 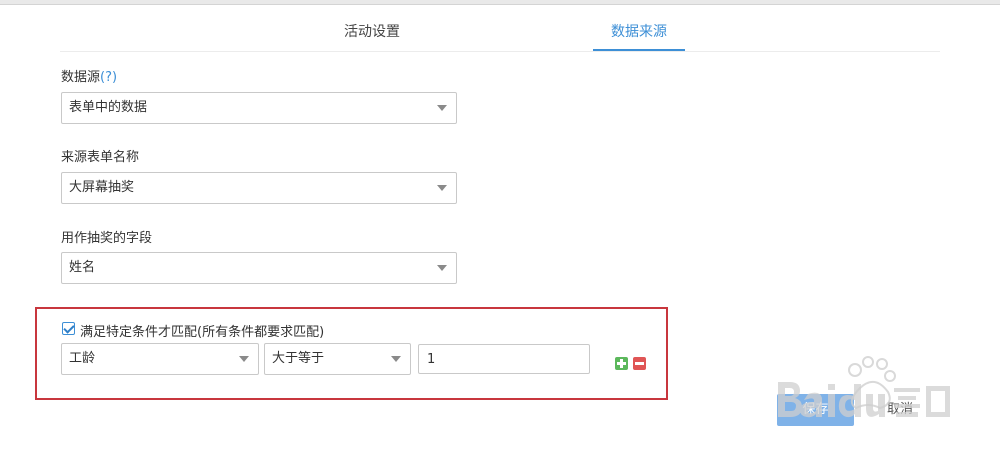 I want to click on condition-value-input, so click(x=504, y=359).